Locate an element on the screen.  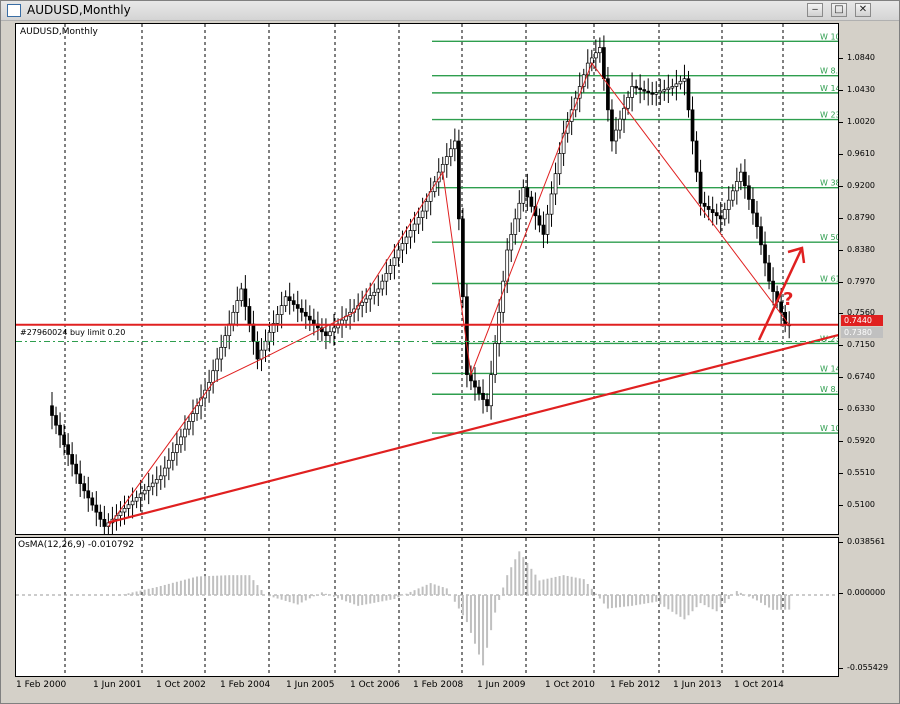
maximize-button: □ is located at coordinates (839, 10).